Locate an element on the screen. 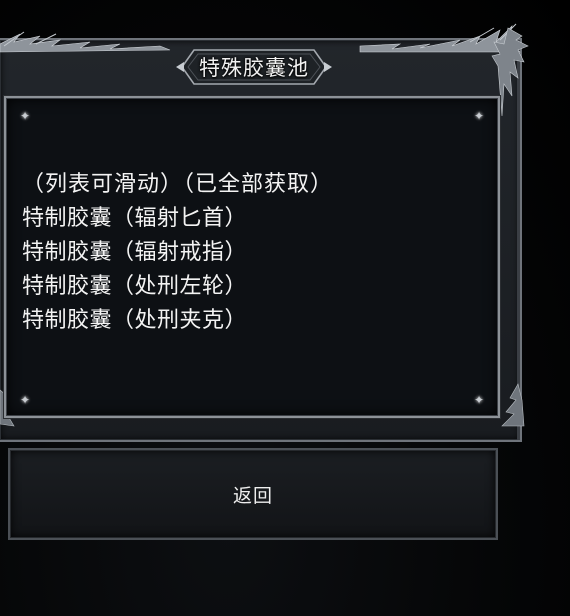 The width and height of the screenshot is (570, 616). dialog-title-plate: 特殊胶囊池 is located at coordinates (254, 67).